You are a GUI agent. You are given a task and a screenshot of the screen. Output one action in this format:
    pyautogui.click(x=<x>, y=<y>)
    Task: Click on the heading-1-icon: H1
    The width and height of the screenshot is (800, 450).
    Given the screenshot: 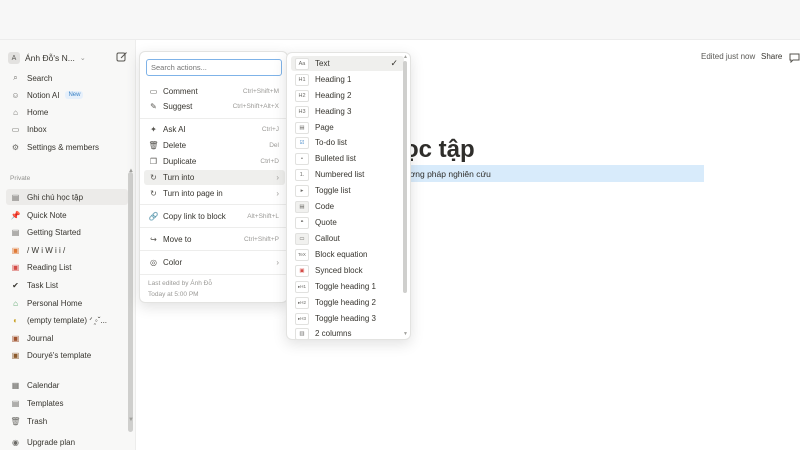 What is the action you would take?
    pyautogui.click(x=302, y=79)
    